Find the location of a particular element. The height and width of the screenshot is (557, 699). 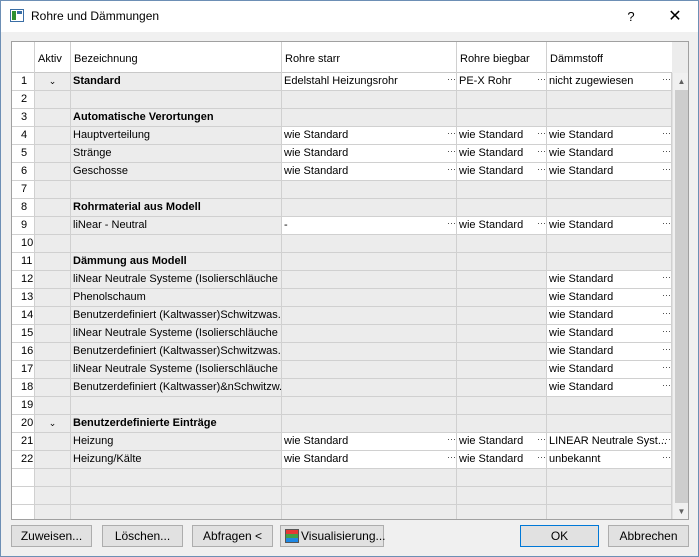

row-rohre-starr: - ··· is located at coordinates (369, 226).